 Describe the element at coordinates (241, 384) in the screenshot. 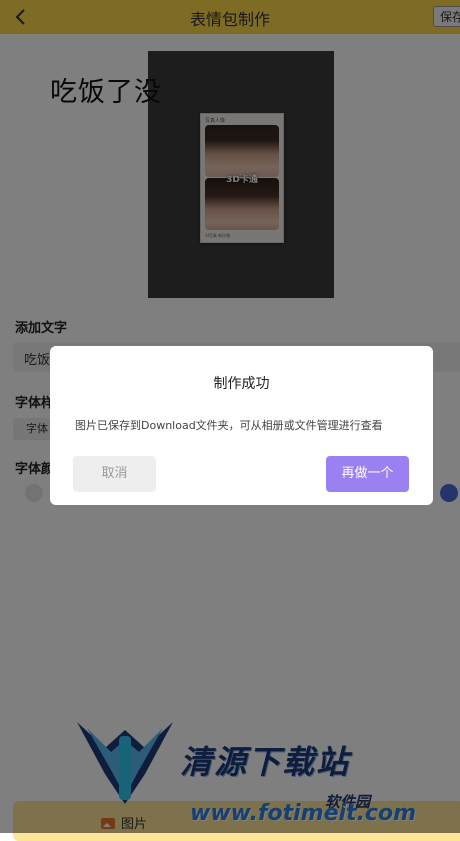

I see `dialog-title: 制作成功` at that location.